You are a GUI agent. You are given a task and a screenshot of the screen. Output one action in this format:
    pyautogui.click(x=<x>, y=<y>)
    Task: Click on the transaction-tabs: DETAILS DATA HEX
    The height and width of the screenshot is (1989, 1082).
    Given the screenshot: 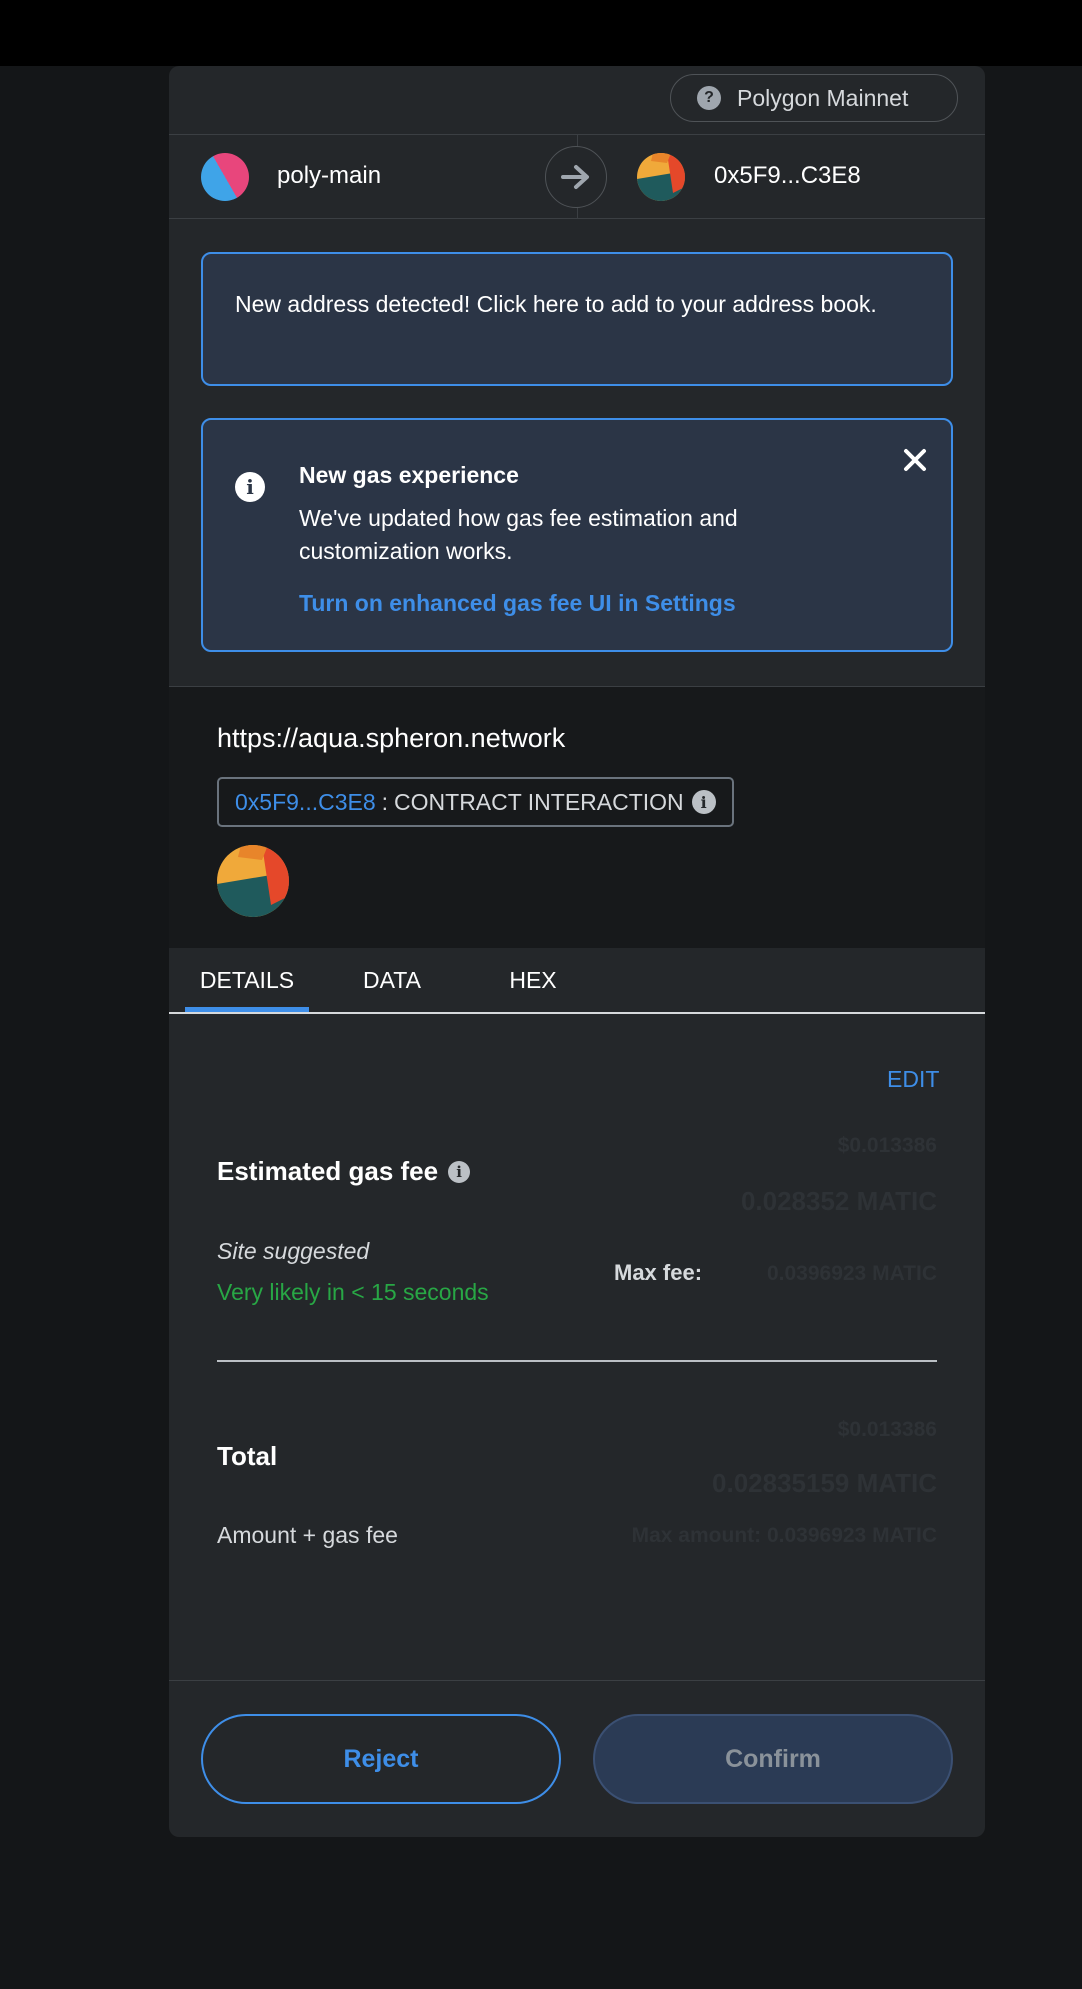 What is the action you would take?
    pyautogui.click(x=577, y=981)
    